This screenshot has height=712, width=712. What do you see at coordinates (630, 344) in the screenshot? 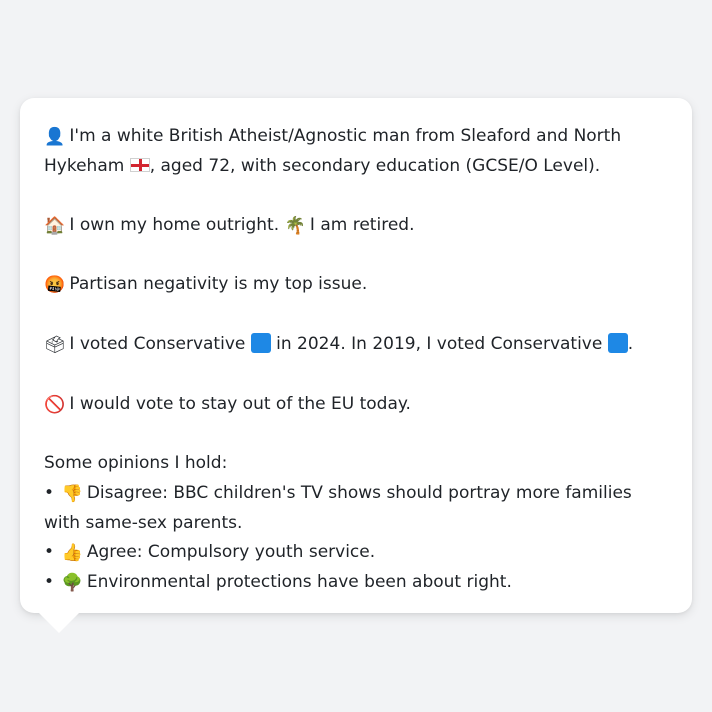
I see `vote-text-suffix: .` at bounding box center [630, 344].